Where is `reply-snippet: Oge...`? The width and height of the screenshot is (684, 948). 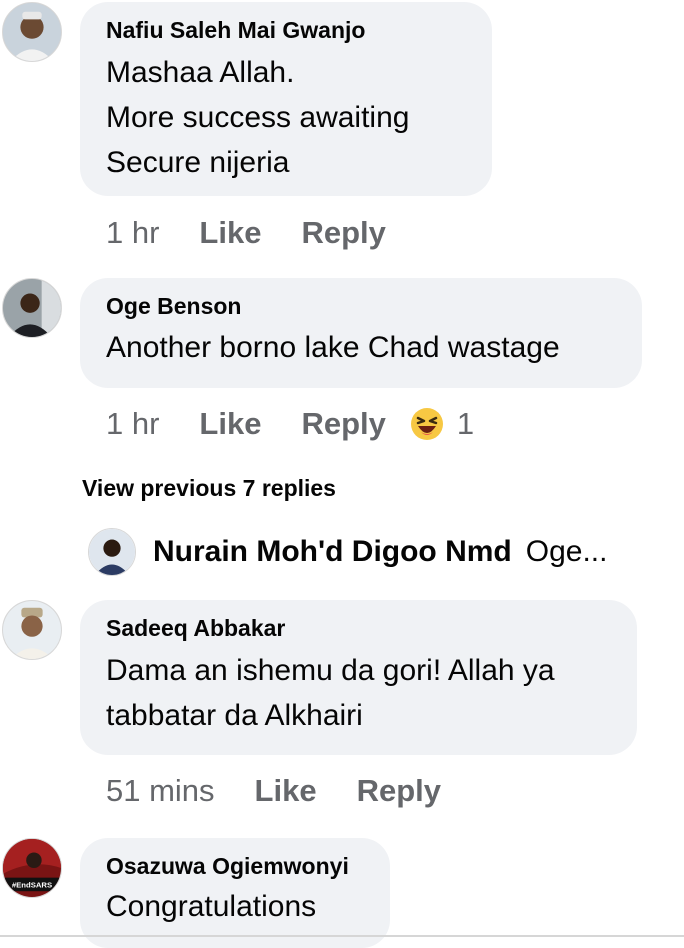
reply-snippet: Oge... is located at coordinates (566, 551).